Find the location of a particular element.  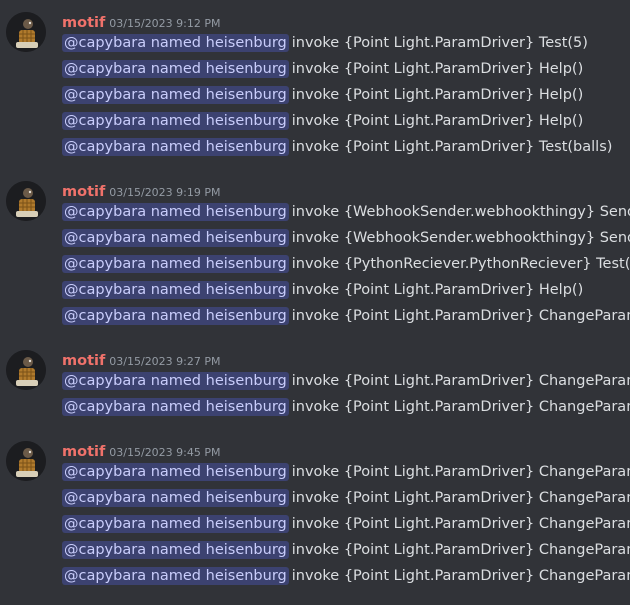

message-header: motif 03/15/2023 9:12 PM is located at coordinates (141, 23).